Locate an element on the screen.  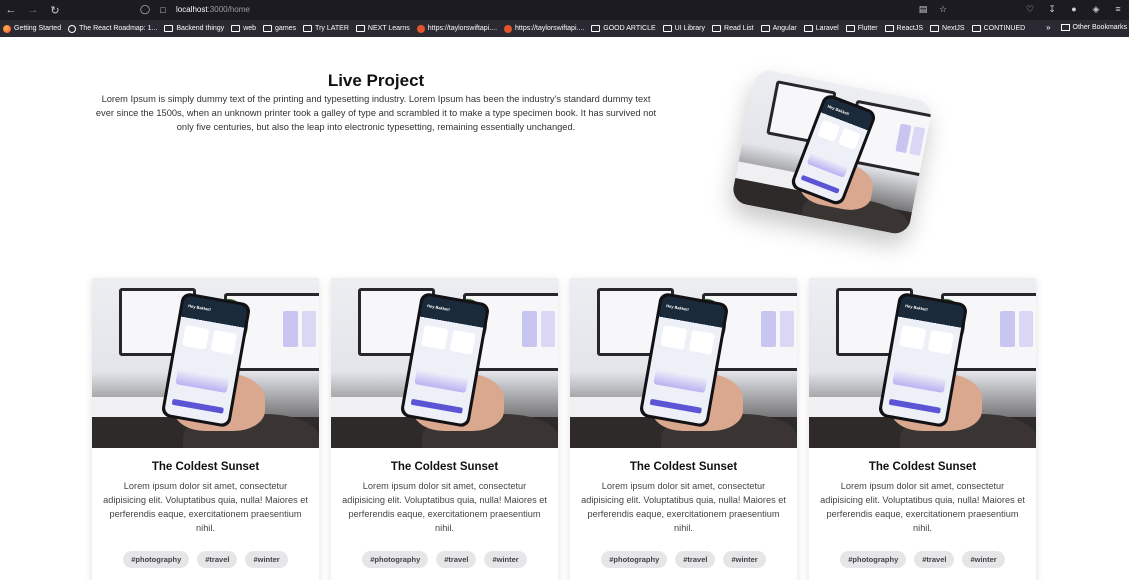
bookmark-label: UI Library is located at coordinates (690, 28).